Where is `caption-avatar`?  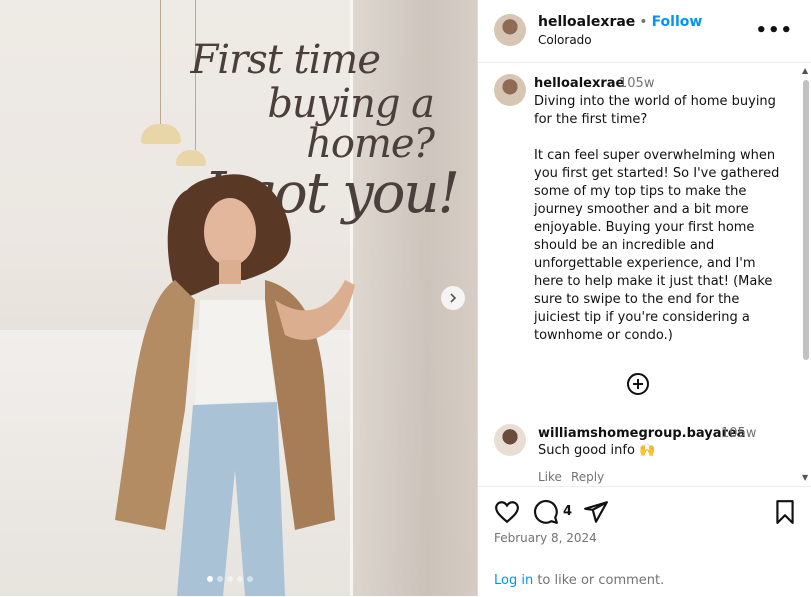
caption-avatar is located at coordinates (510, 90).